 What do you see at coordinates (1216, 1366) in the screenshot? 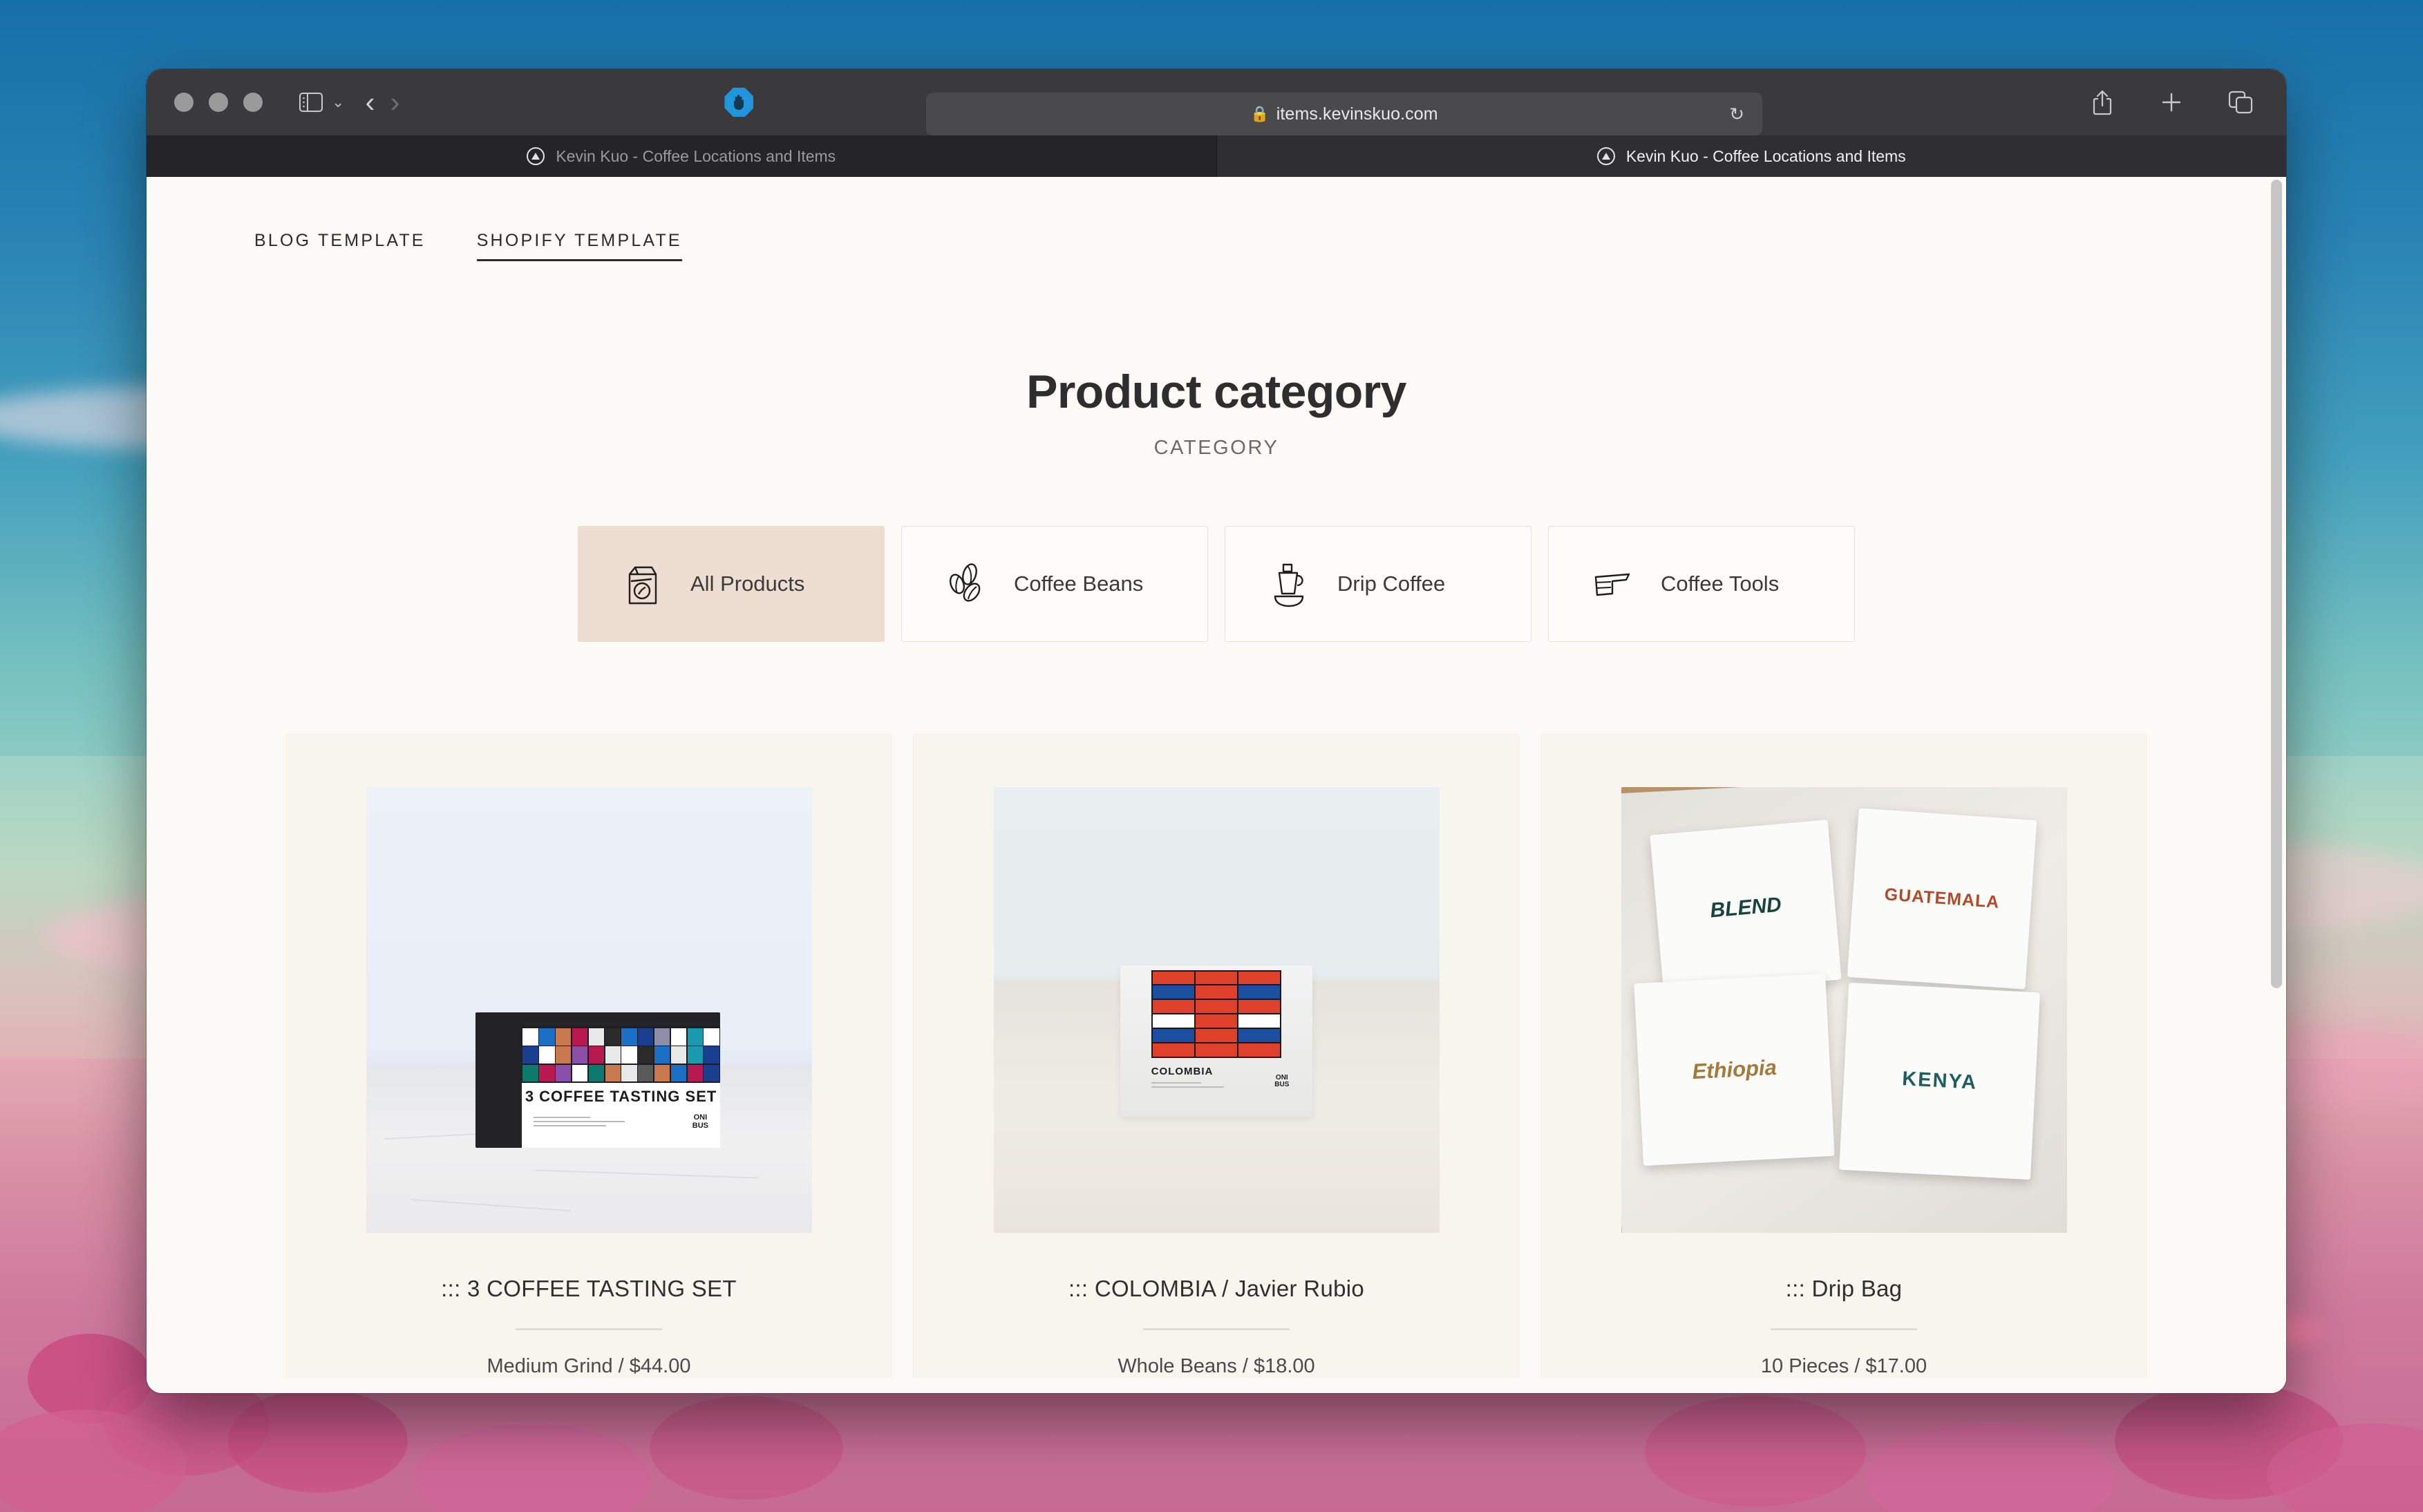
I see `product-meta: Whole Beans / $18.00` at bounding box center [1216, 1366].